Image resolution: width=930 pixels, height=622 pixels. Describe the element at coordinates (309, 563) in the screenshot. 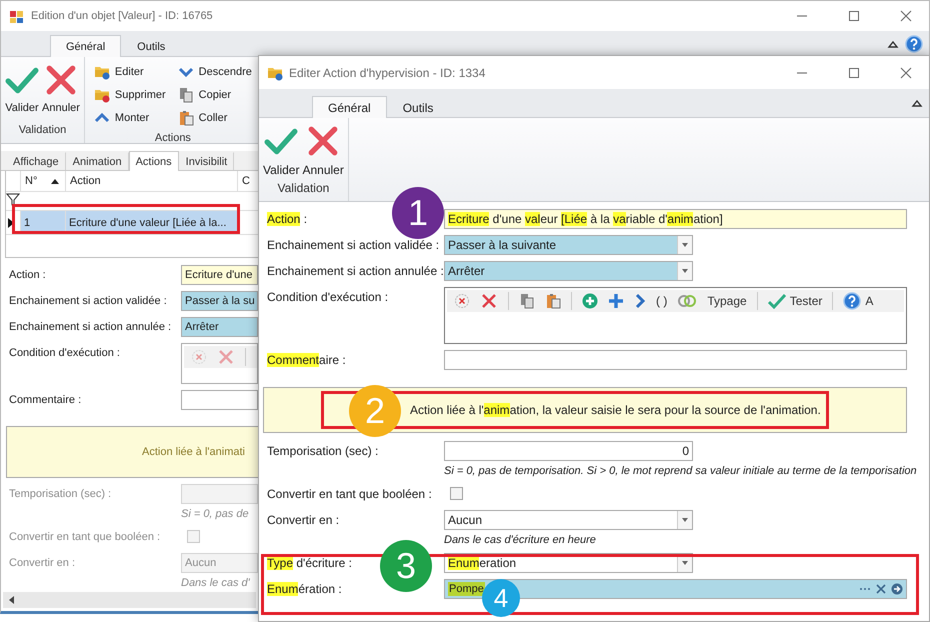

I see `field-label: Type d'écriture :` at that location.